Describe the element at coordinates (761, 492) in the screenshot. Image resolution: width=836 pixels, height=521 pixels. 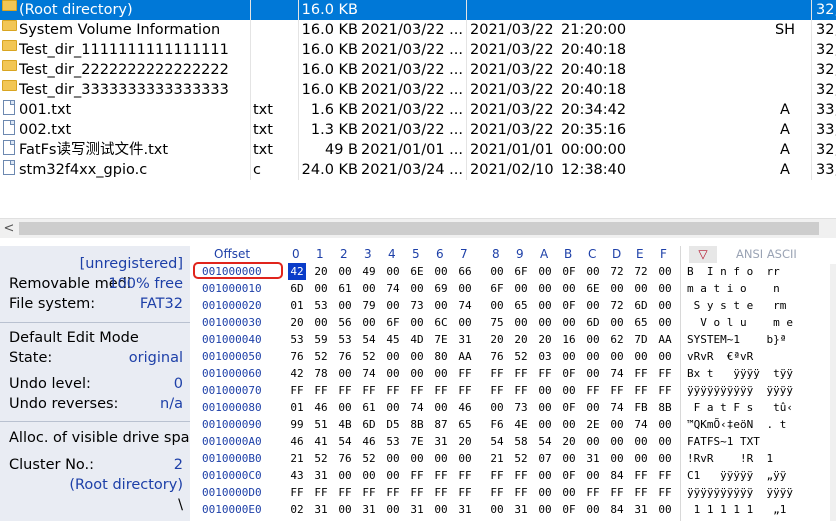
I see `ascii-cell: ÿÿÿÿÿÿÿÿÿÿ ÿÿÿÿ` at that location.